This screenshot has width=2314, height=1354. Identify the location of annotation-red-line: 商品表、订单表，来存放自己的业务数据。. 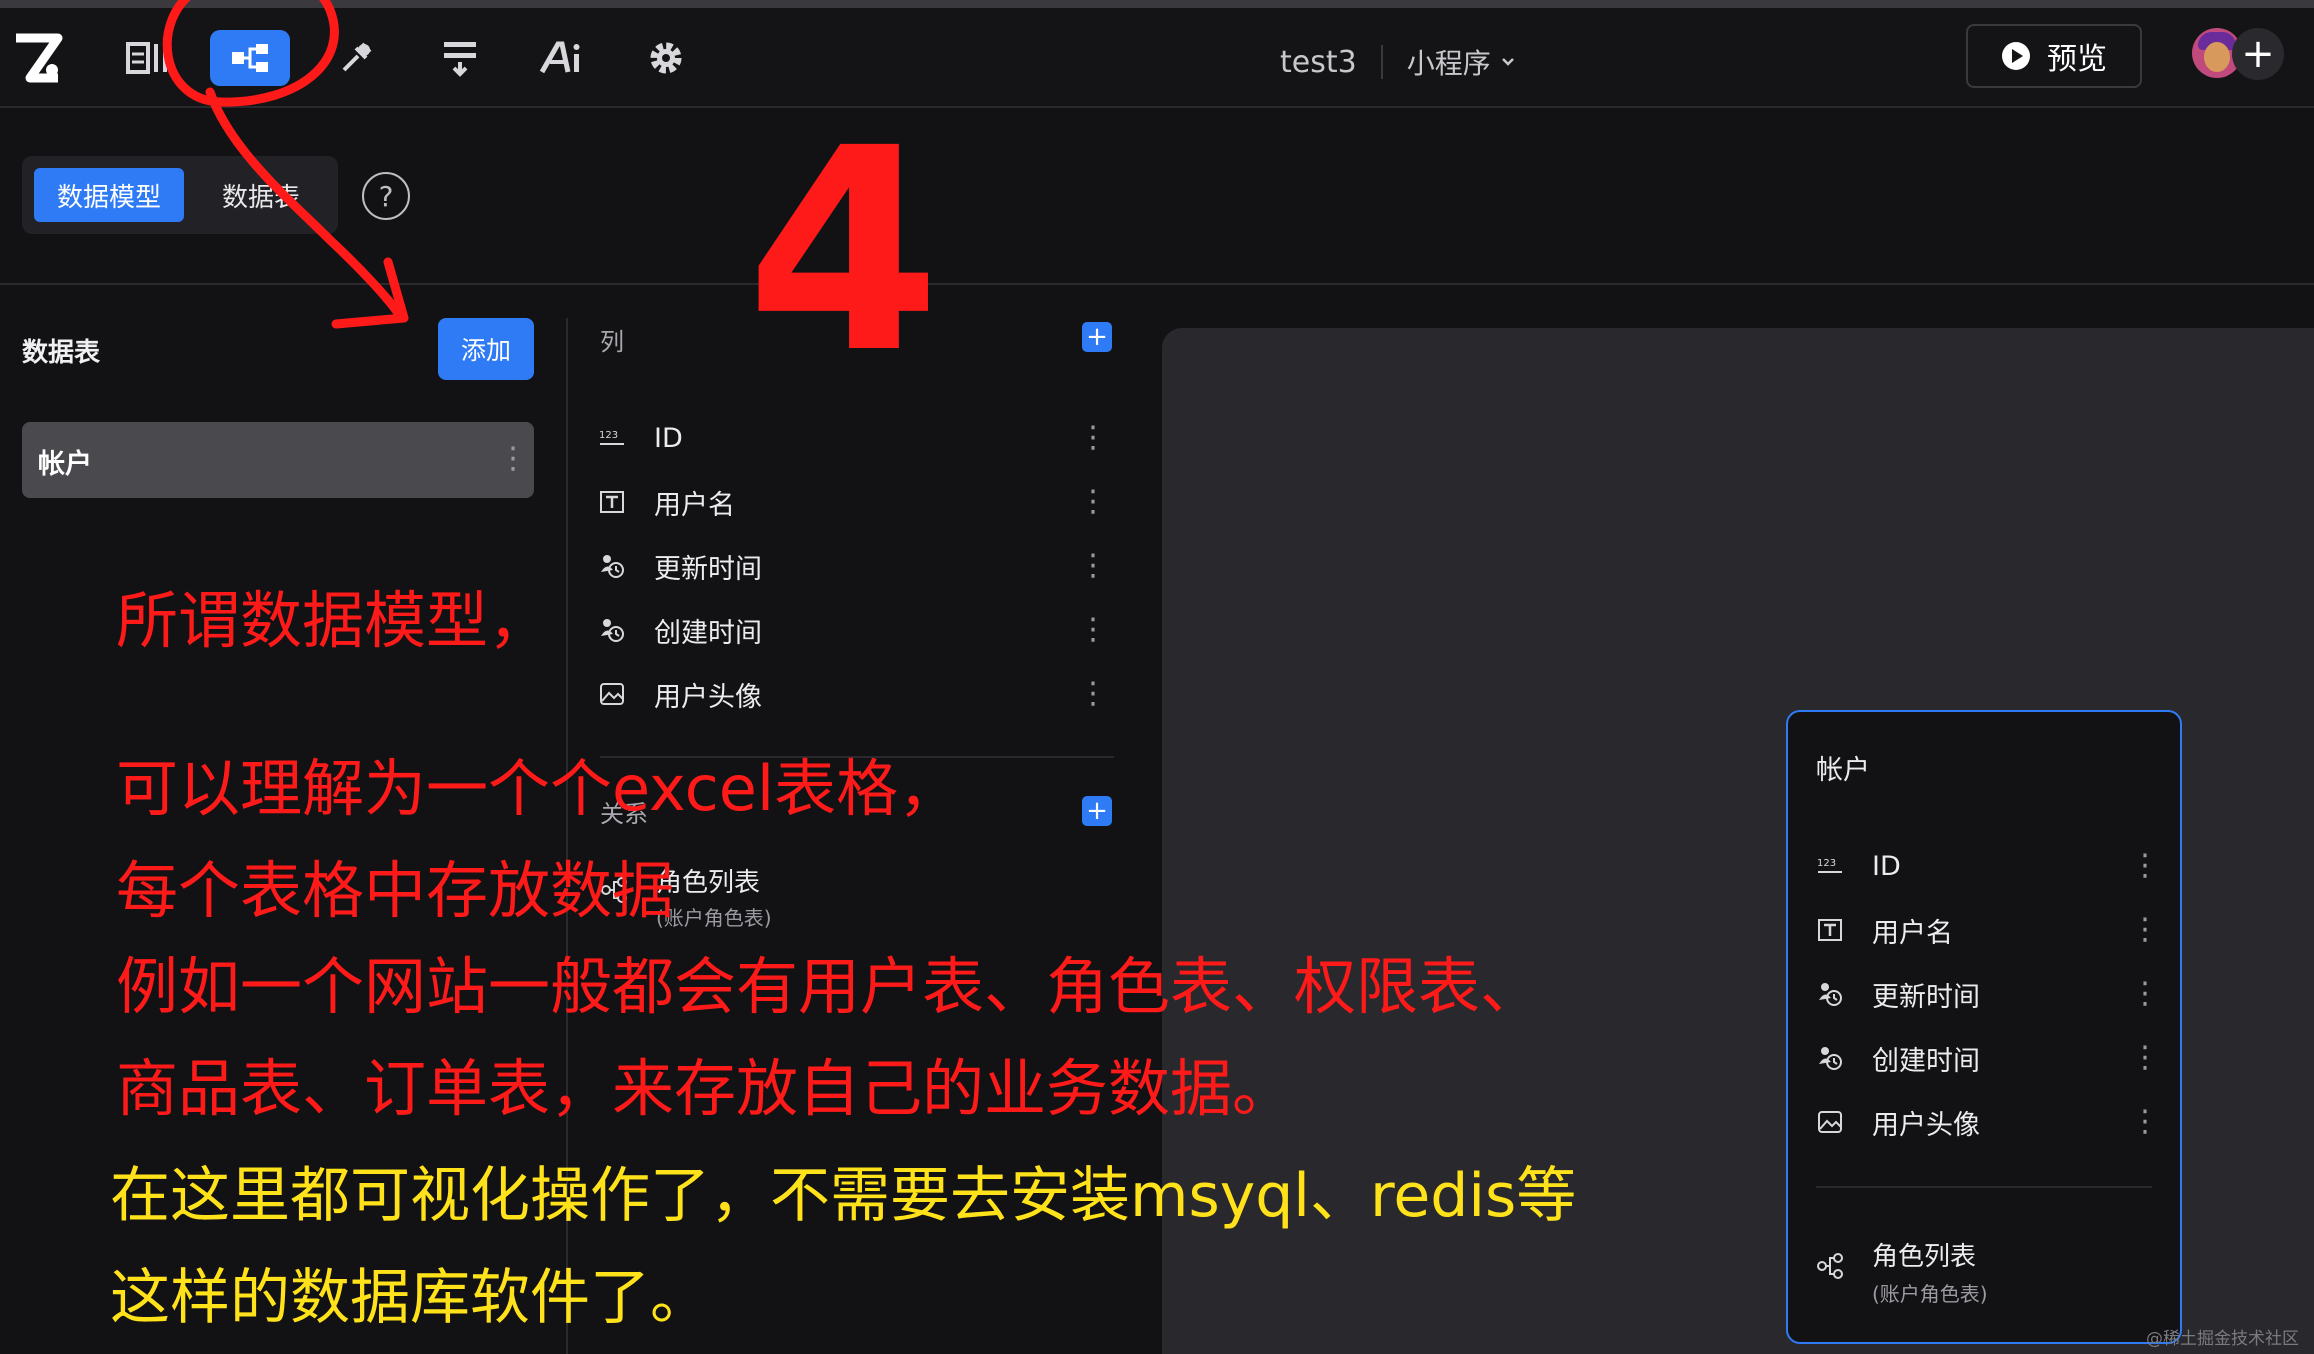
(705, 1088).